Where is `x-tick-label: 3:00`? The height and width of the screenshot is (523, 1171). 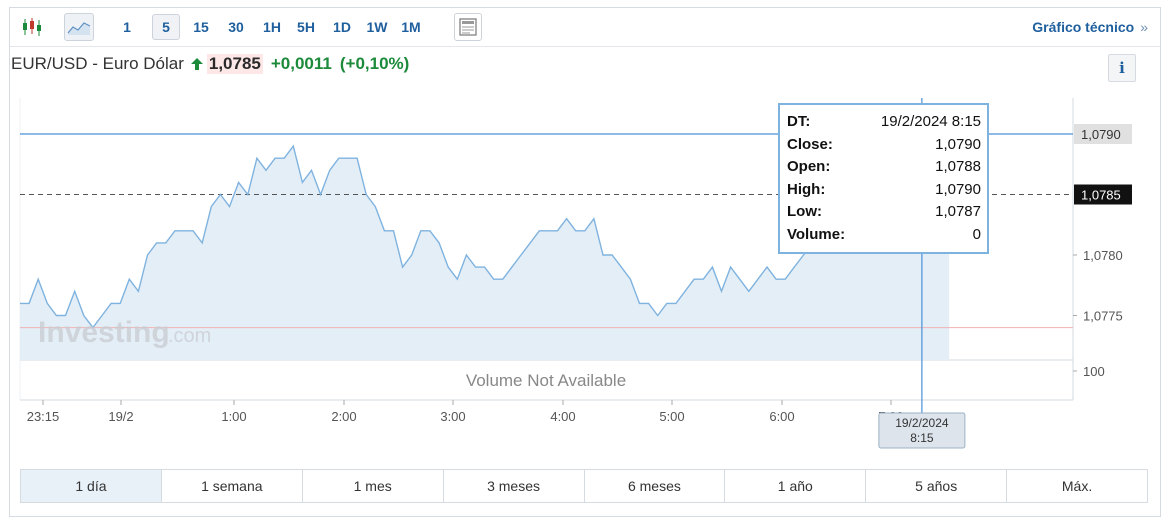 x-tick-label: 3:00 is located at coordinates (452, 416).